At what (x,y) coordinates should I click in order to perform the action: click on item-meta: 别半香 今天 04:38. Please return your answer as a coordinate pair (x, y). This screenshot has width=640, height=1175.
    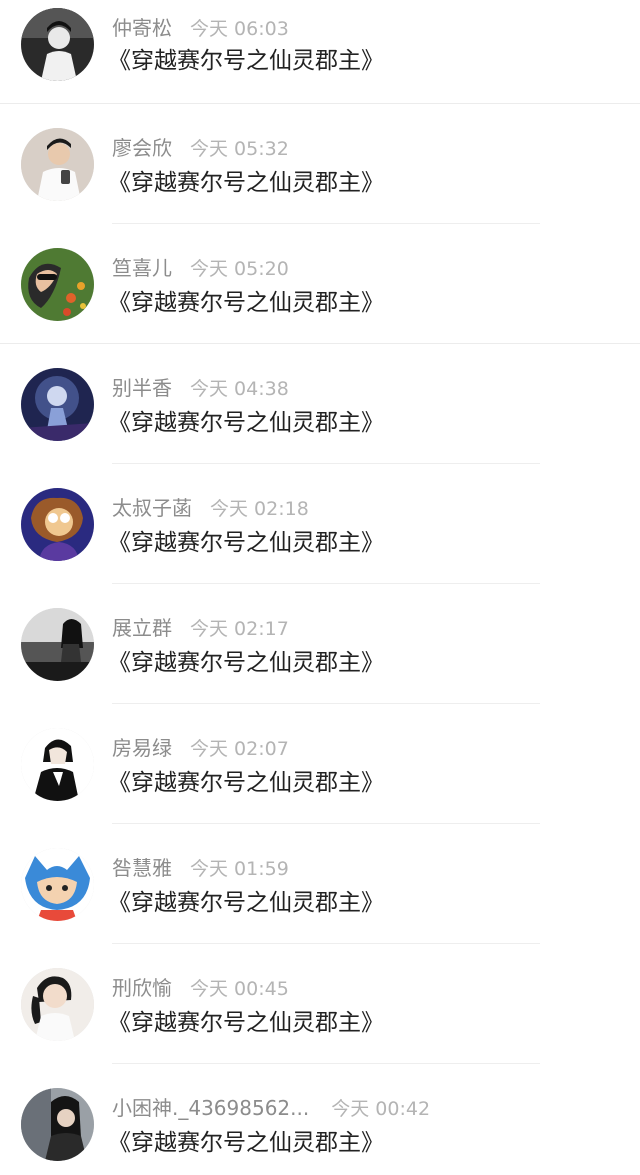
    Looking at the image, I should click on (200, 388).